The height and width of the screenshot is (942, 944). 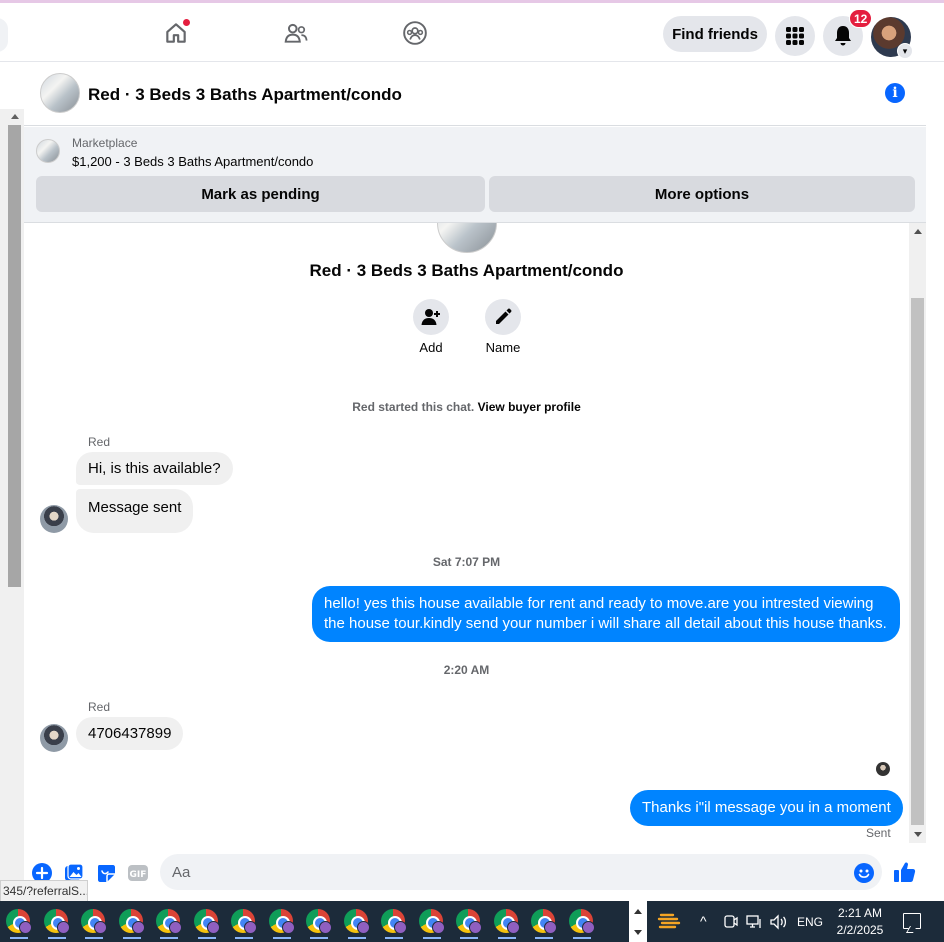 I want to click on intro-title: Red · 3 Beds 3 Baths Apartment/condo, so click(x=466, y=270).